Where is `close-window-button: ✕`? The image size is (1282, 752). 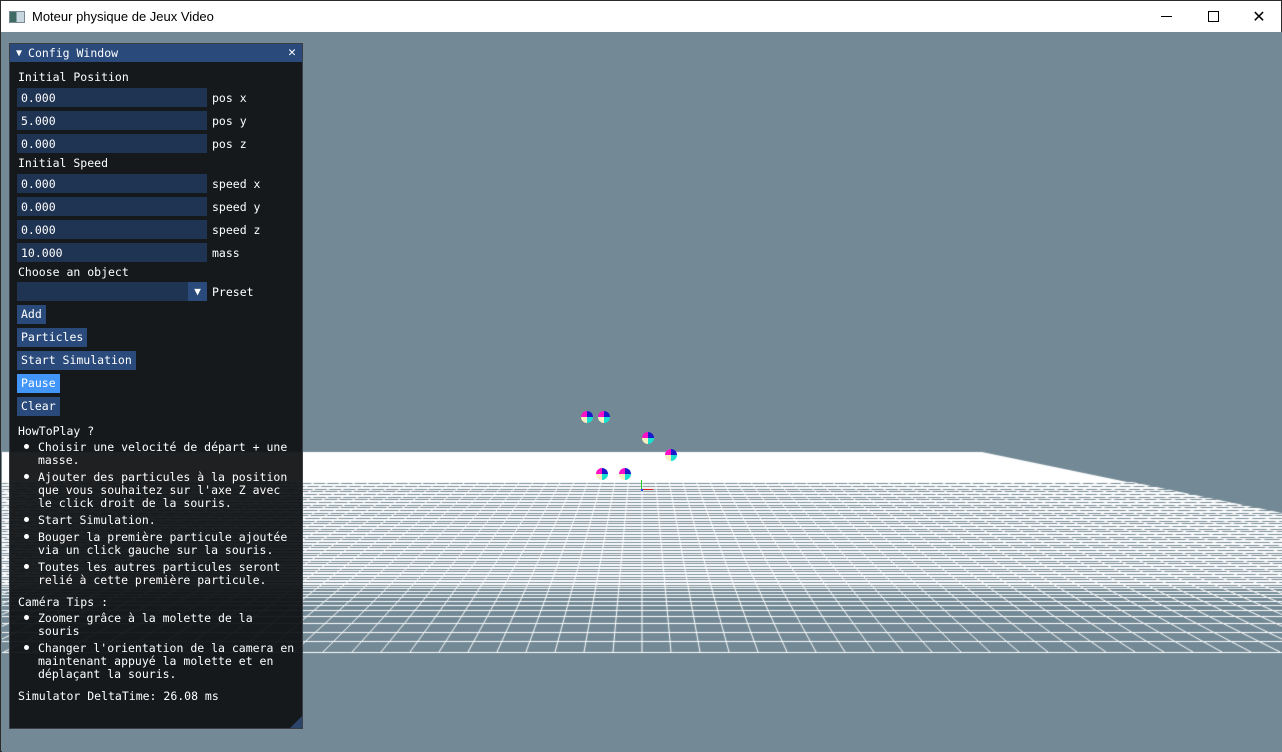
close-window-button: ✕ is located at coordinates (1259, 16).